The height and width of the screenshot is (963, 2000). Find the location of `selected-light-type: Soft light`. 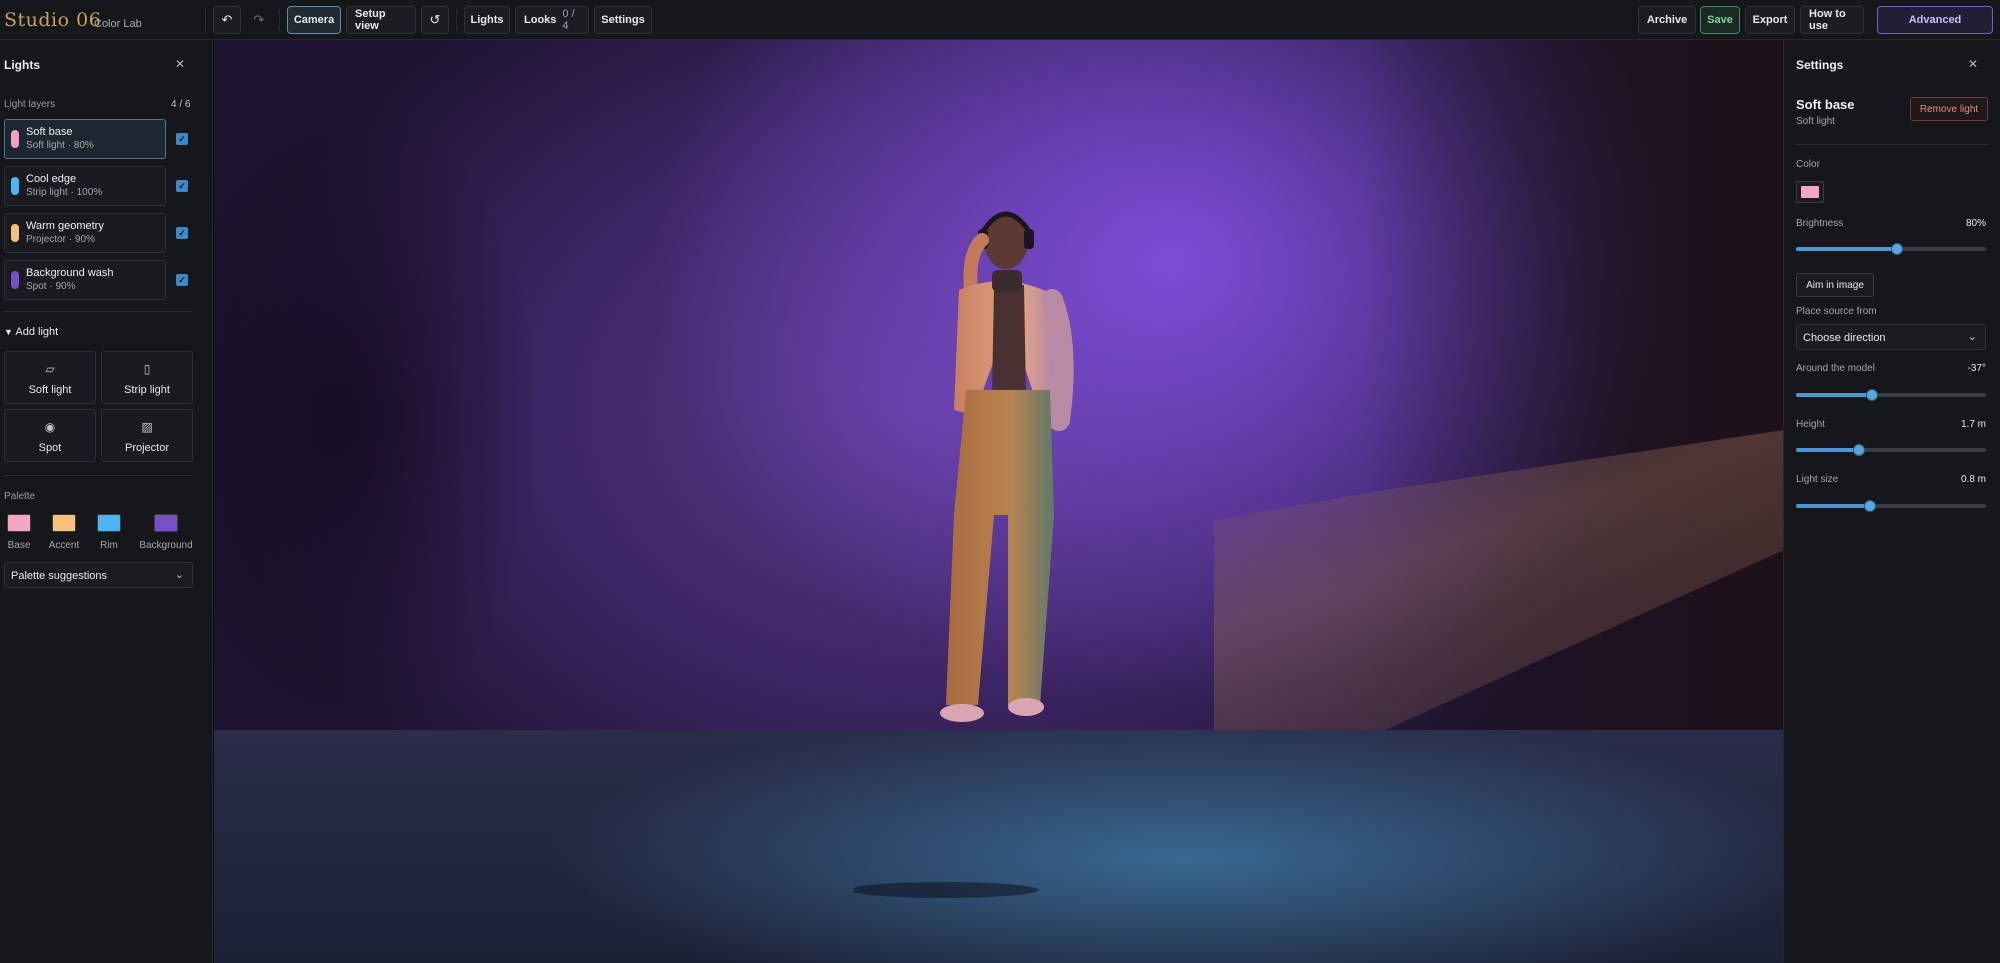

selected-light-type: Soft light is located at coordinates (1815, 121).